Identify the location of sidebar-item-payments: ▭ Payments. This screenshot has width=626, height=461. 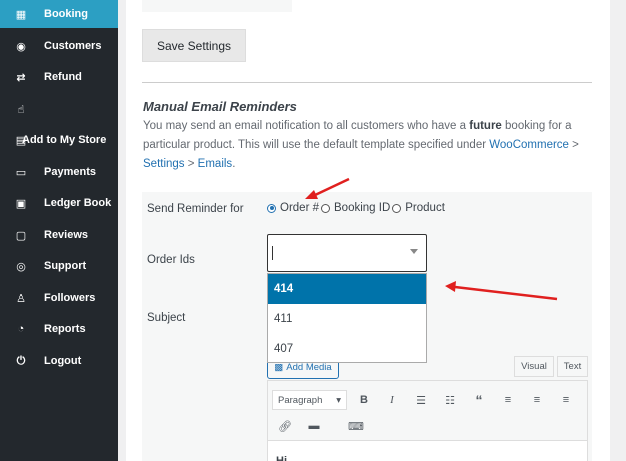
(59, 172).